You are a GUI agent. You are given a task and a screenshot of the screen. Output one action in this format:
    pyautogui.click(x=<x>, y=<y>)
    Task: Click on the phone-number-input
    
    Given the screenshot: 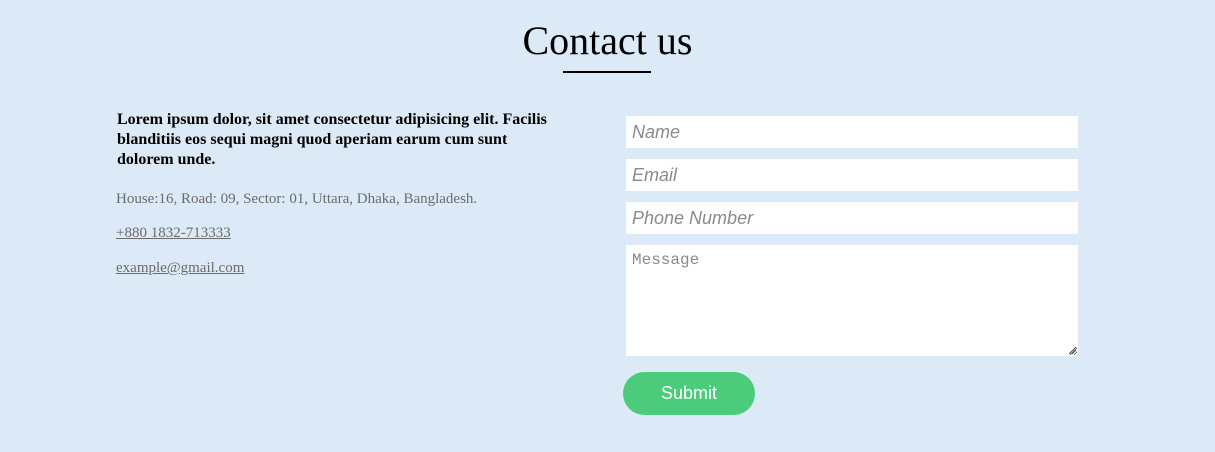 What is the action you would take?
    pyautogui.click(x=852, y=218)
    